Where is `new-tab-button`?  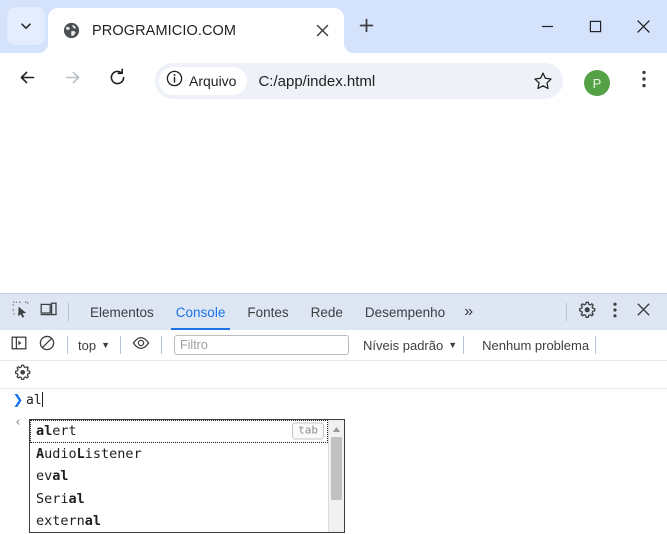 new-tab-button is located at coordinates (366, 28).